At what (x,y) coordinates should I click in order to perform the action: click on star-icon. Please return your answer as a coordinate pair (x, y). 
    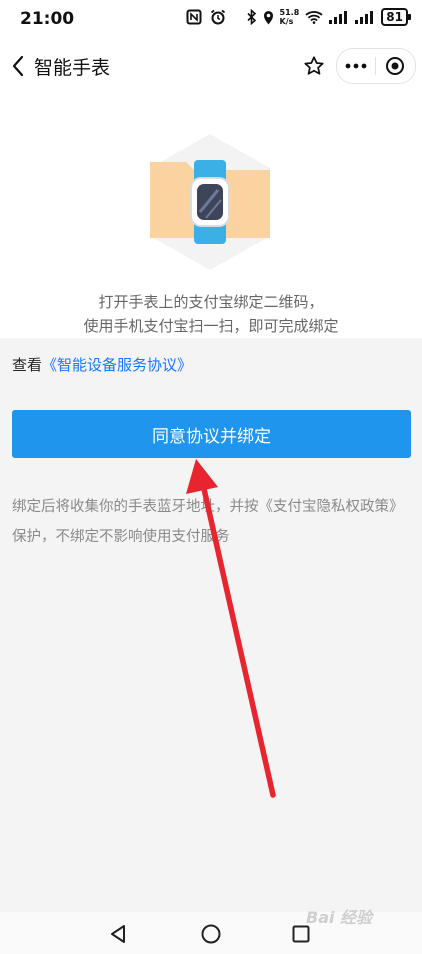
    Looking at the image, I should click on (314, 65).